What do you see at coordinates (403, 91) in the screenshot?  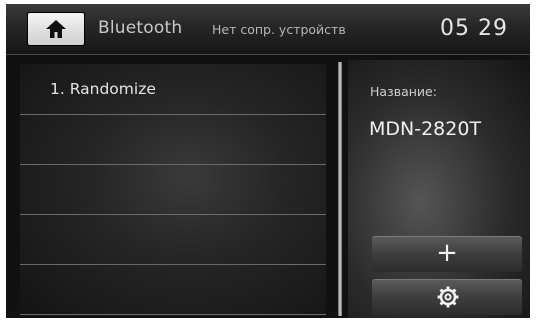 I see `name-label: Название:` at bounding box center [403, 91].